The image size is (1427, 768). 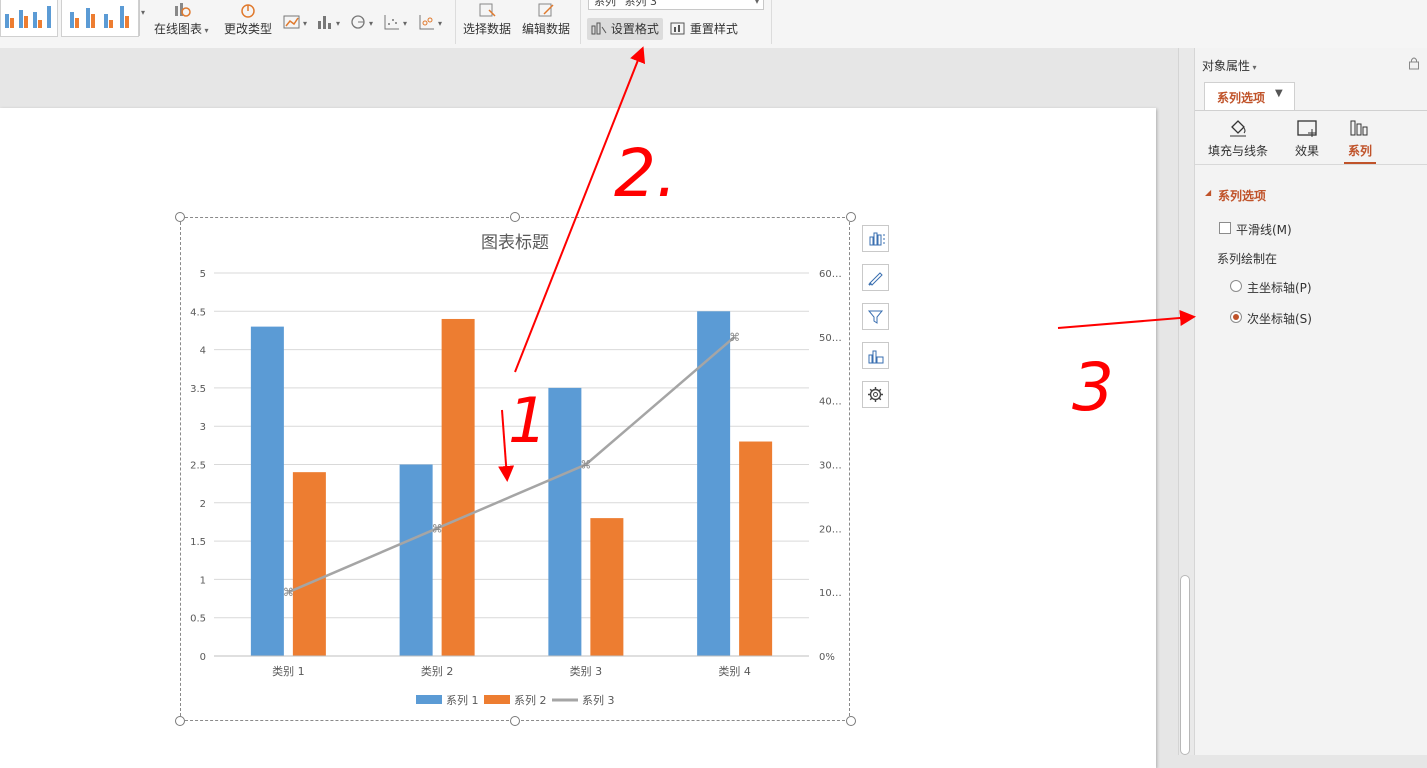 I want to click on annotation-mark-2: 2., so click(x=645, y=173).